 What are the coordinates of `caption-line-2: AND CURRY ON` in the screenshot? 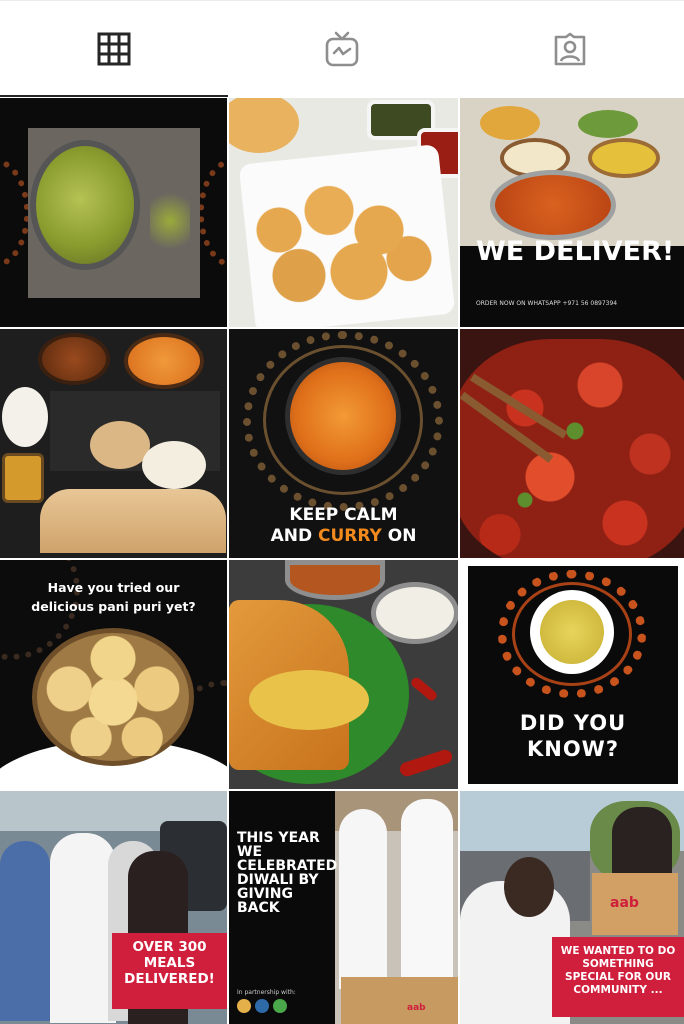 It's located at (343, 536).